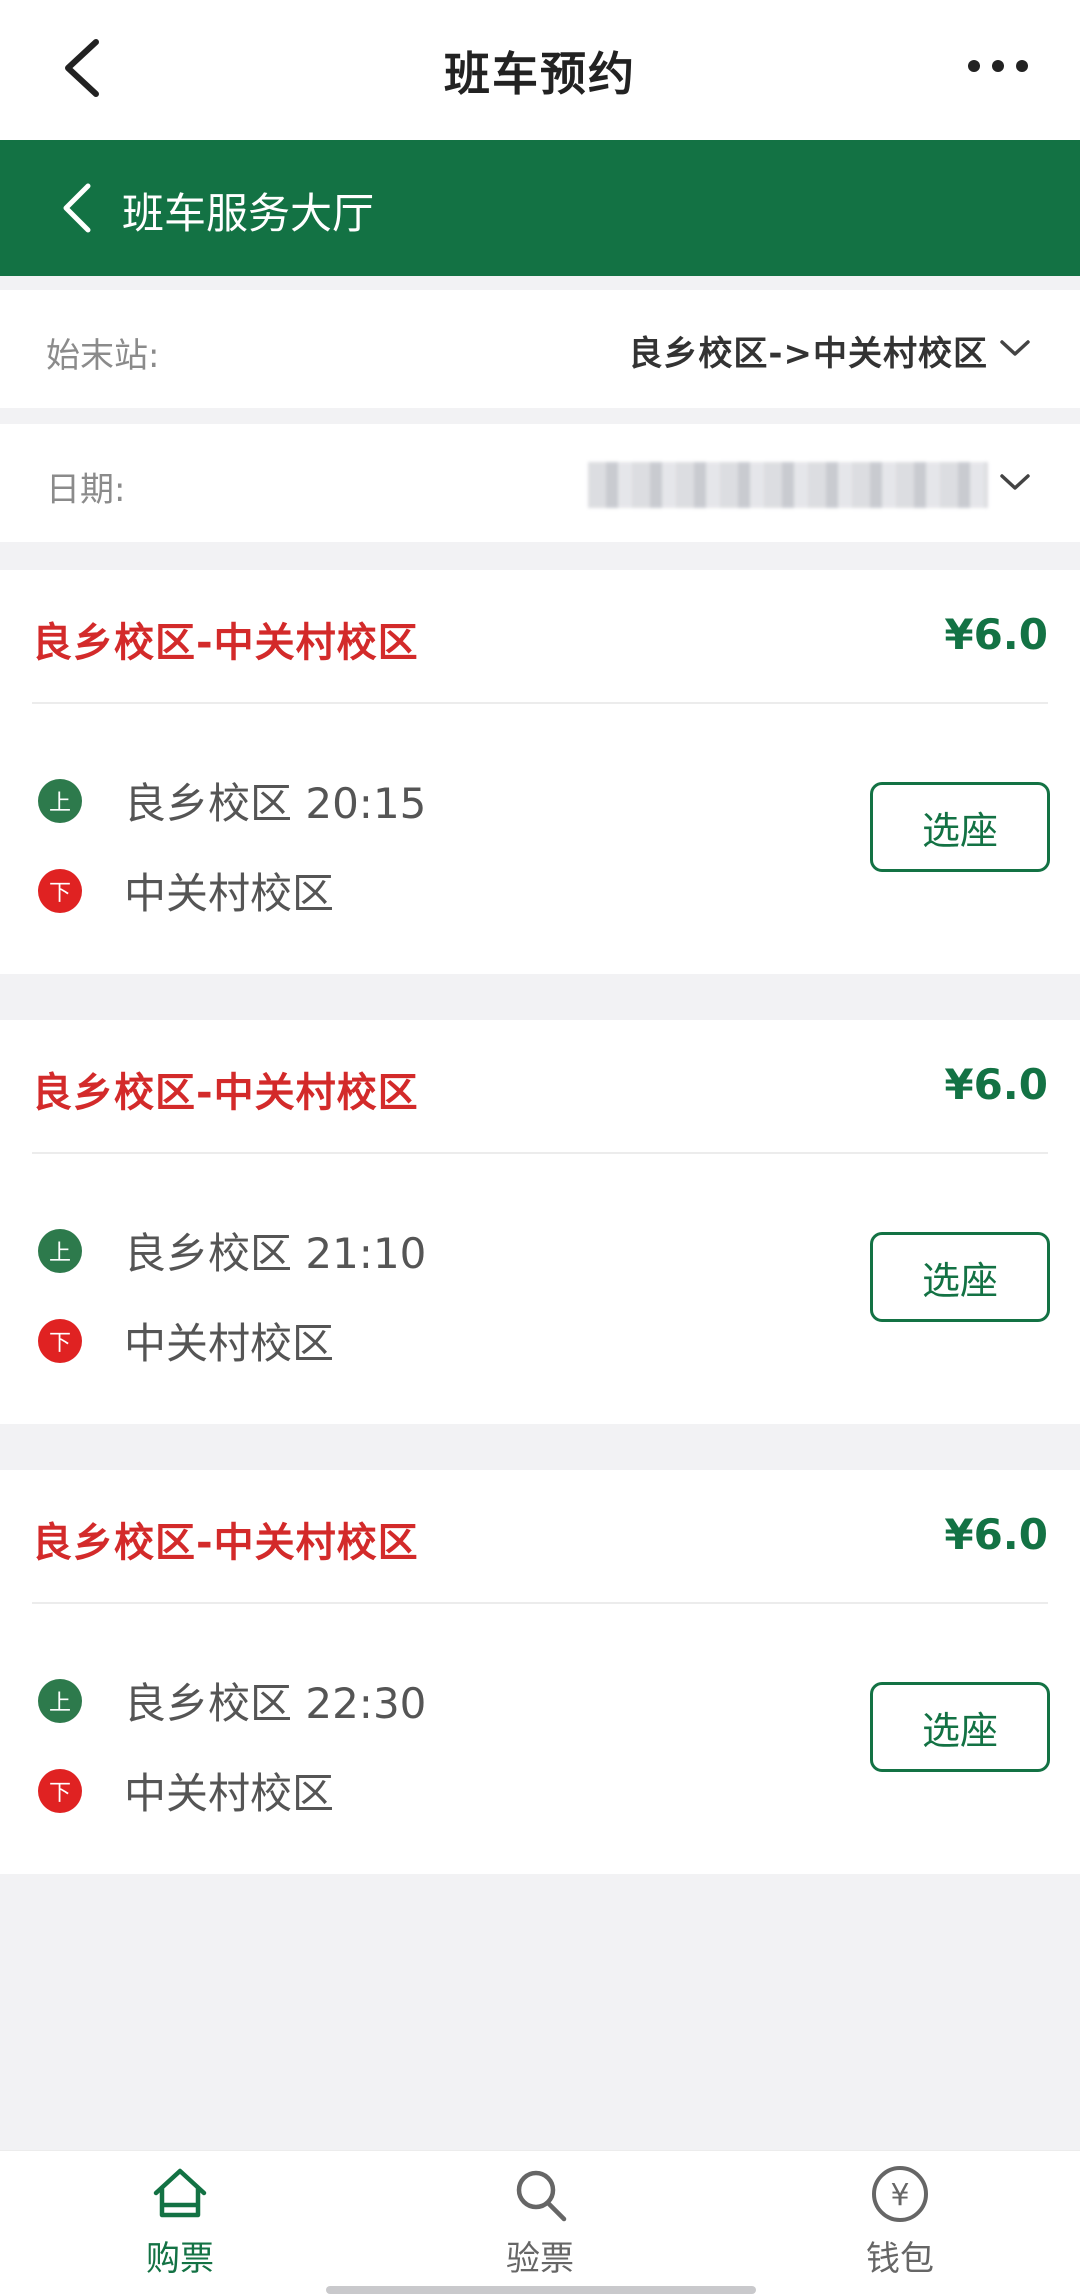  What do you see at coordinates (275, 1253) in the screenshot?
I see `boarding-stop-text: 良乡校区 21:10` at bounding box center [275, 1253].